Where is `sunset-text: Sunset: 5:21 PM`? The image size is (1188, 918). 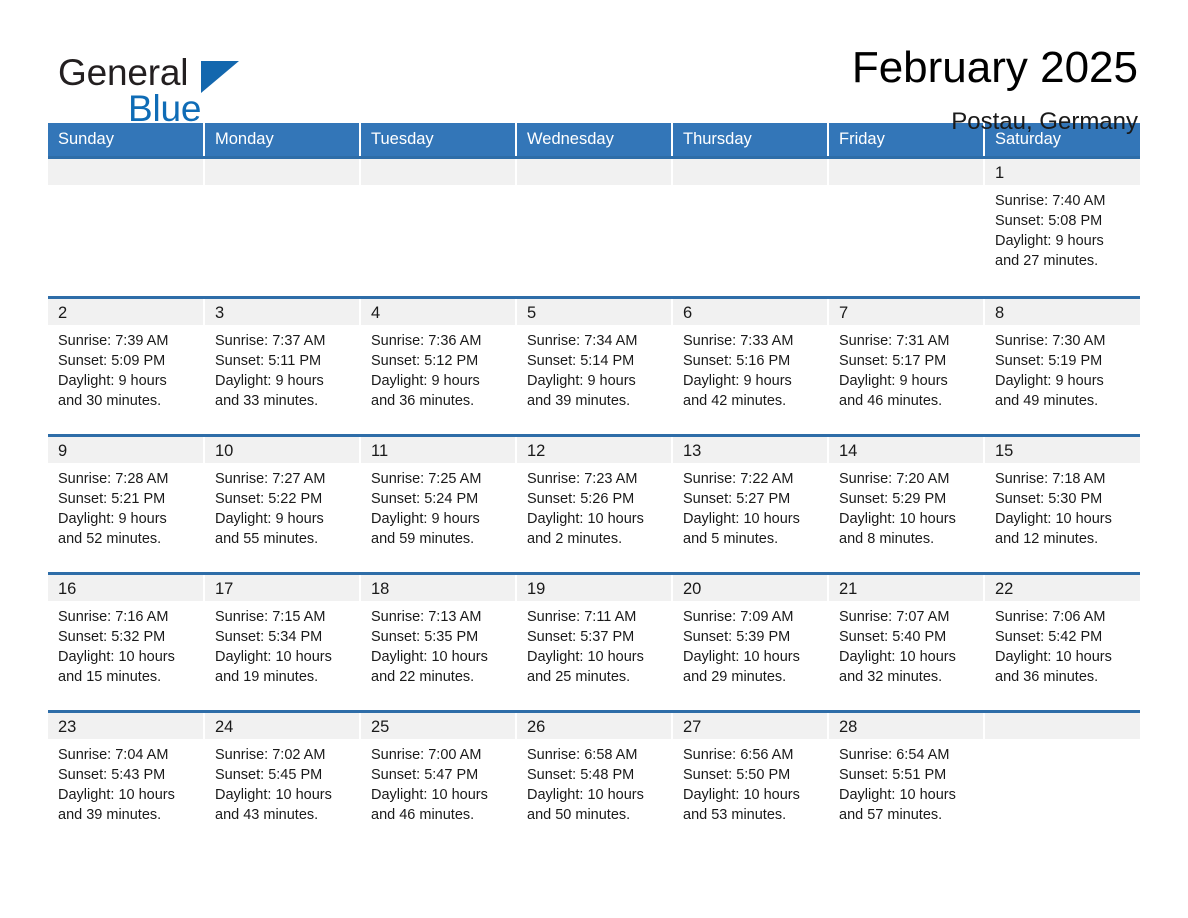 sunset-text: Sunset: 5:21 PM is located at coordinates (112, 499).